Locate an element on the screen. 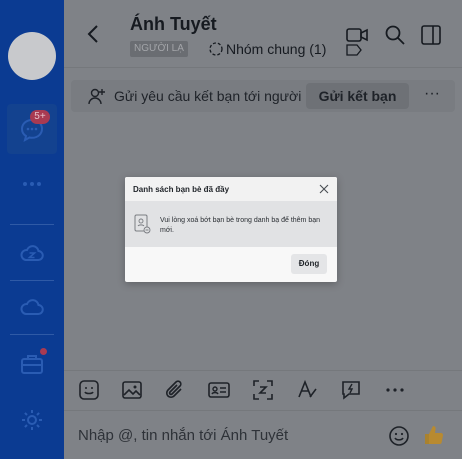 Image resolution: width=462 pixels, height=459 pixels. chat-header: Ánh Tuyết NGƯỜI LẠ Nhóm chung (1) is located at coordinates (263, 34).